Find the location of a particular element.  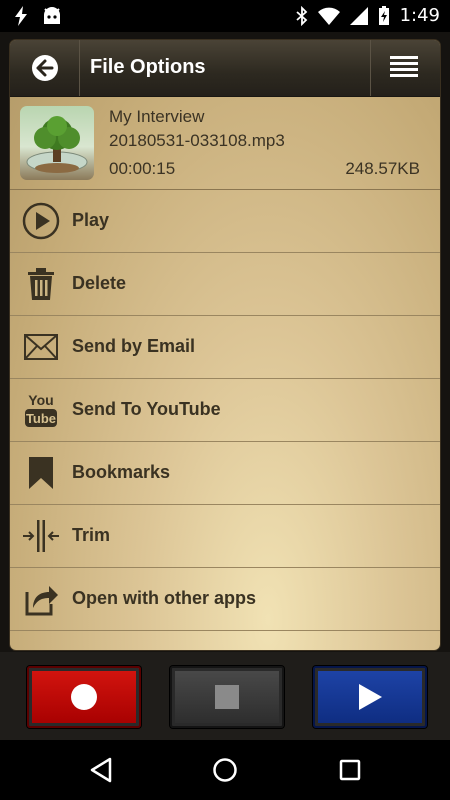

option-label: Play is located at coordinates (91, 220).